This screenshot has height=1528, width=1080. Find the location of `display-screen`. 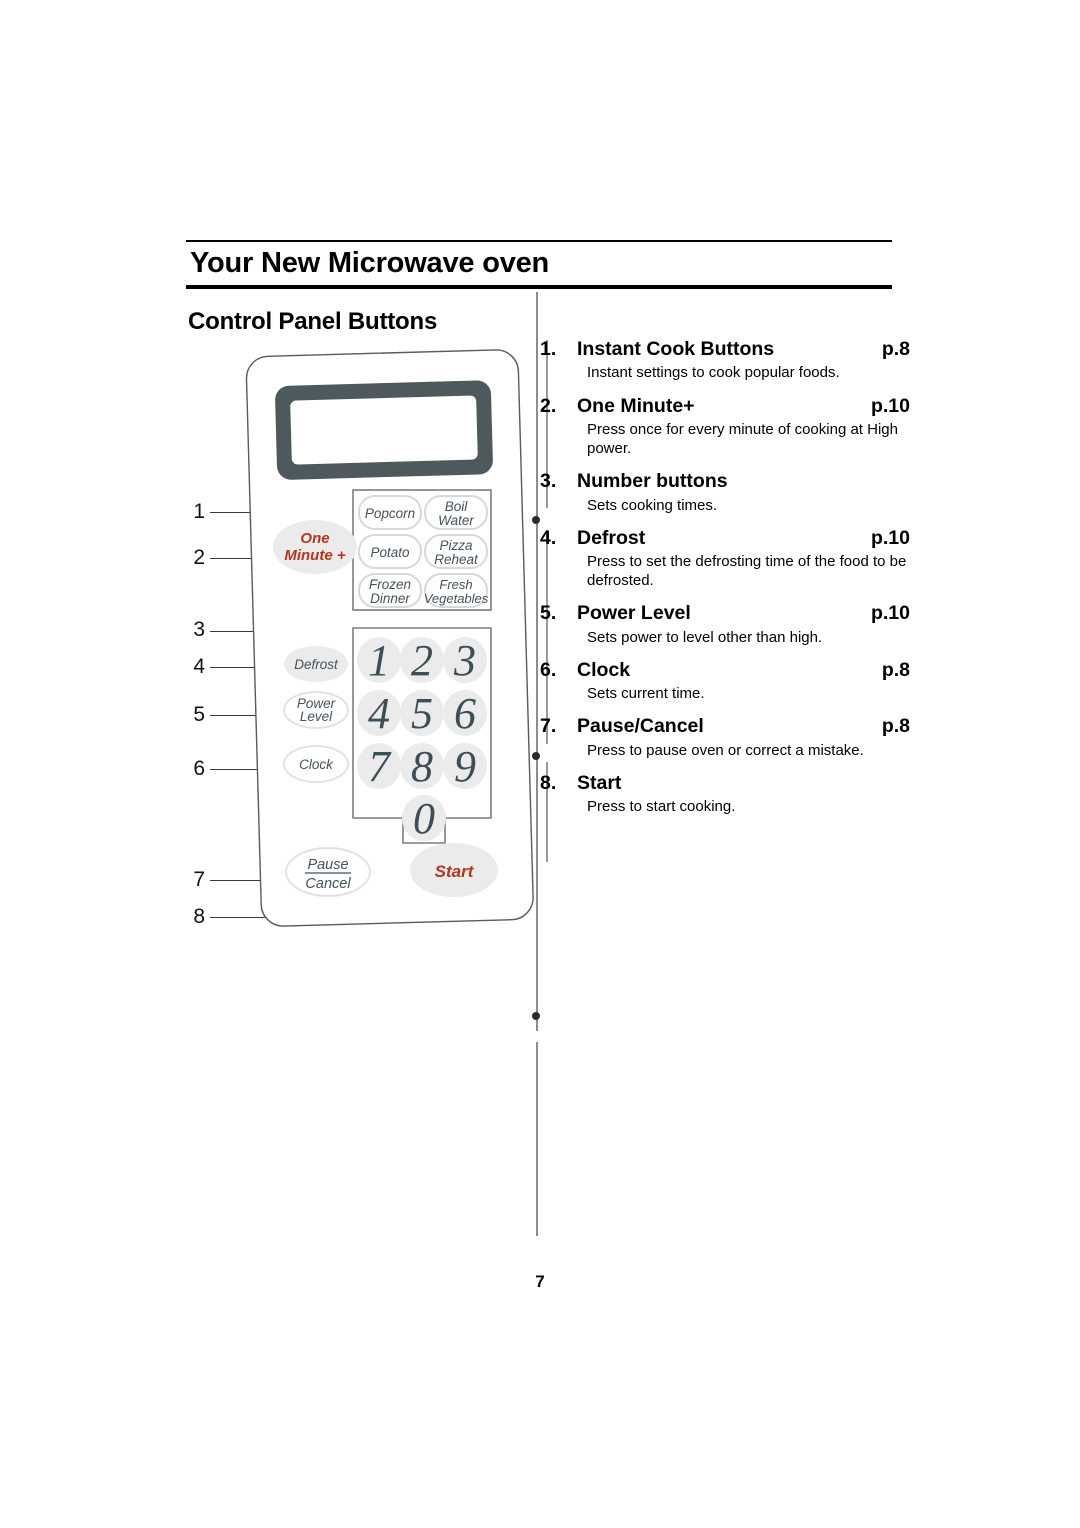

display-screen is located at coordinates (384, 430).